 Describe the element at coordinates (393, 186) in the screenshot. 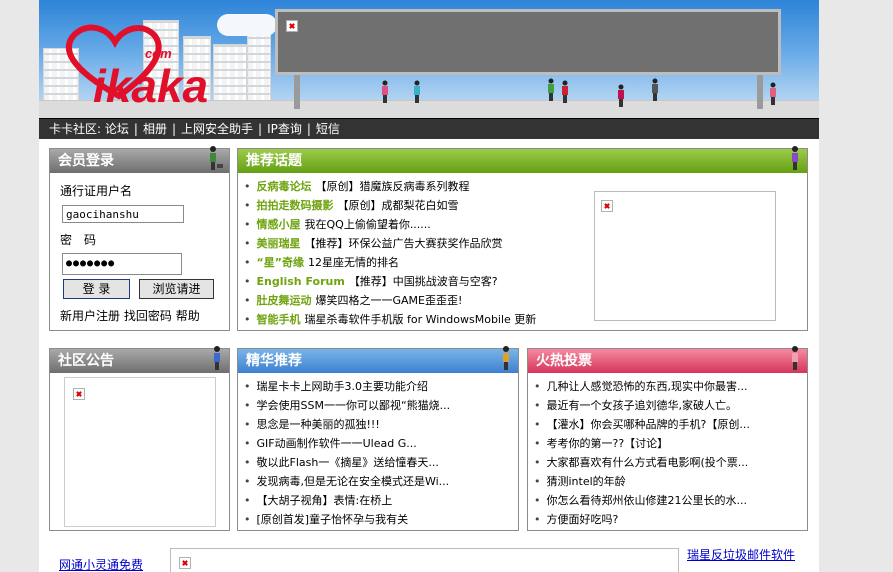

I see `topic-link: 【原创】猎魔族反病毒系列教程` at that location.